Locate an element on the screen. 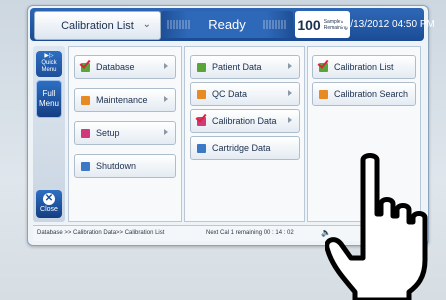 The image size is (446, 300). search-number-icon is located at coordinates (323, 94).